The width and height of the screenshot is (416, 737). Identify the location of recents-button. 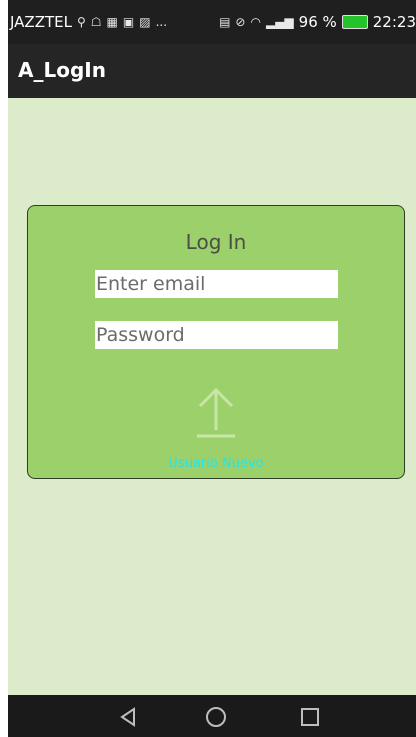
(310, 717).